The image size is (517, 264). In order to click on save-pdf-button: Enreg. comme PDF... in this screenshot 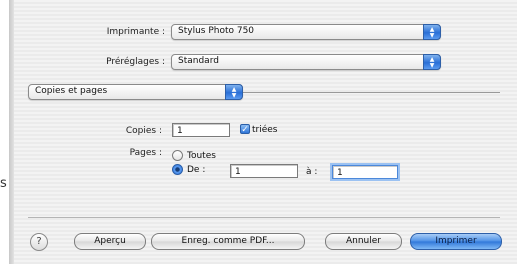, I will do `click(228, 241)`.